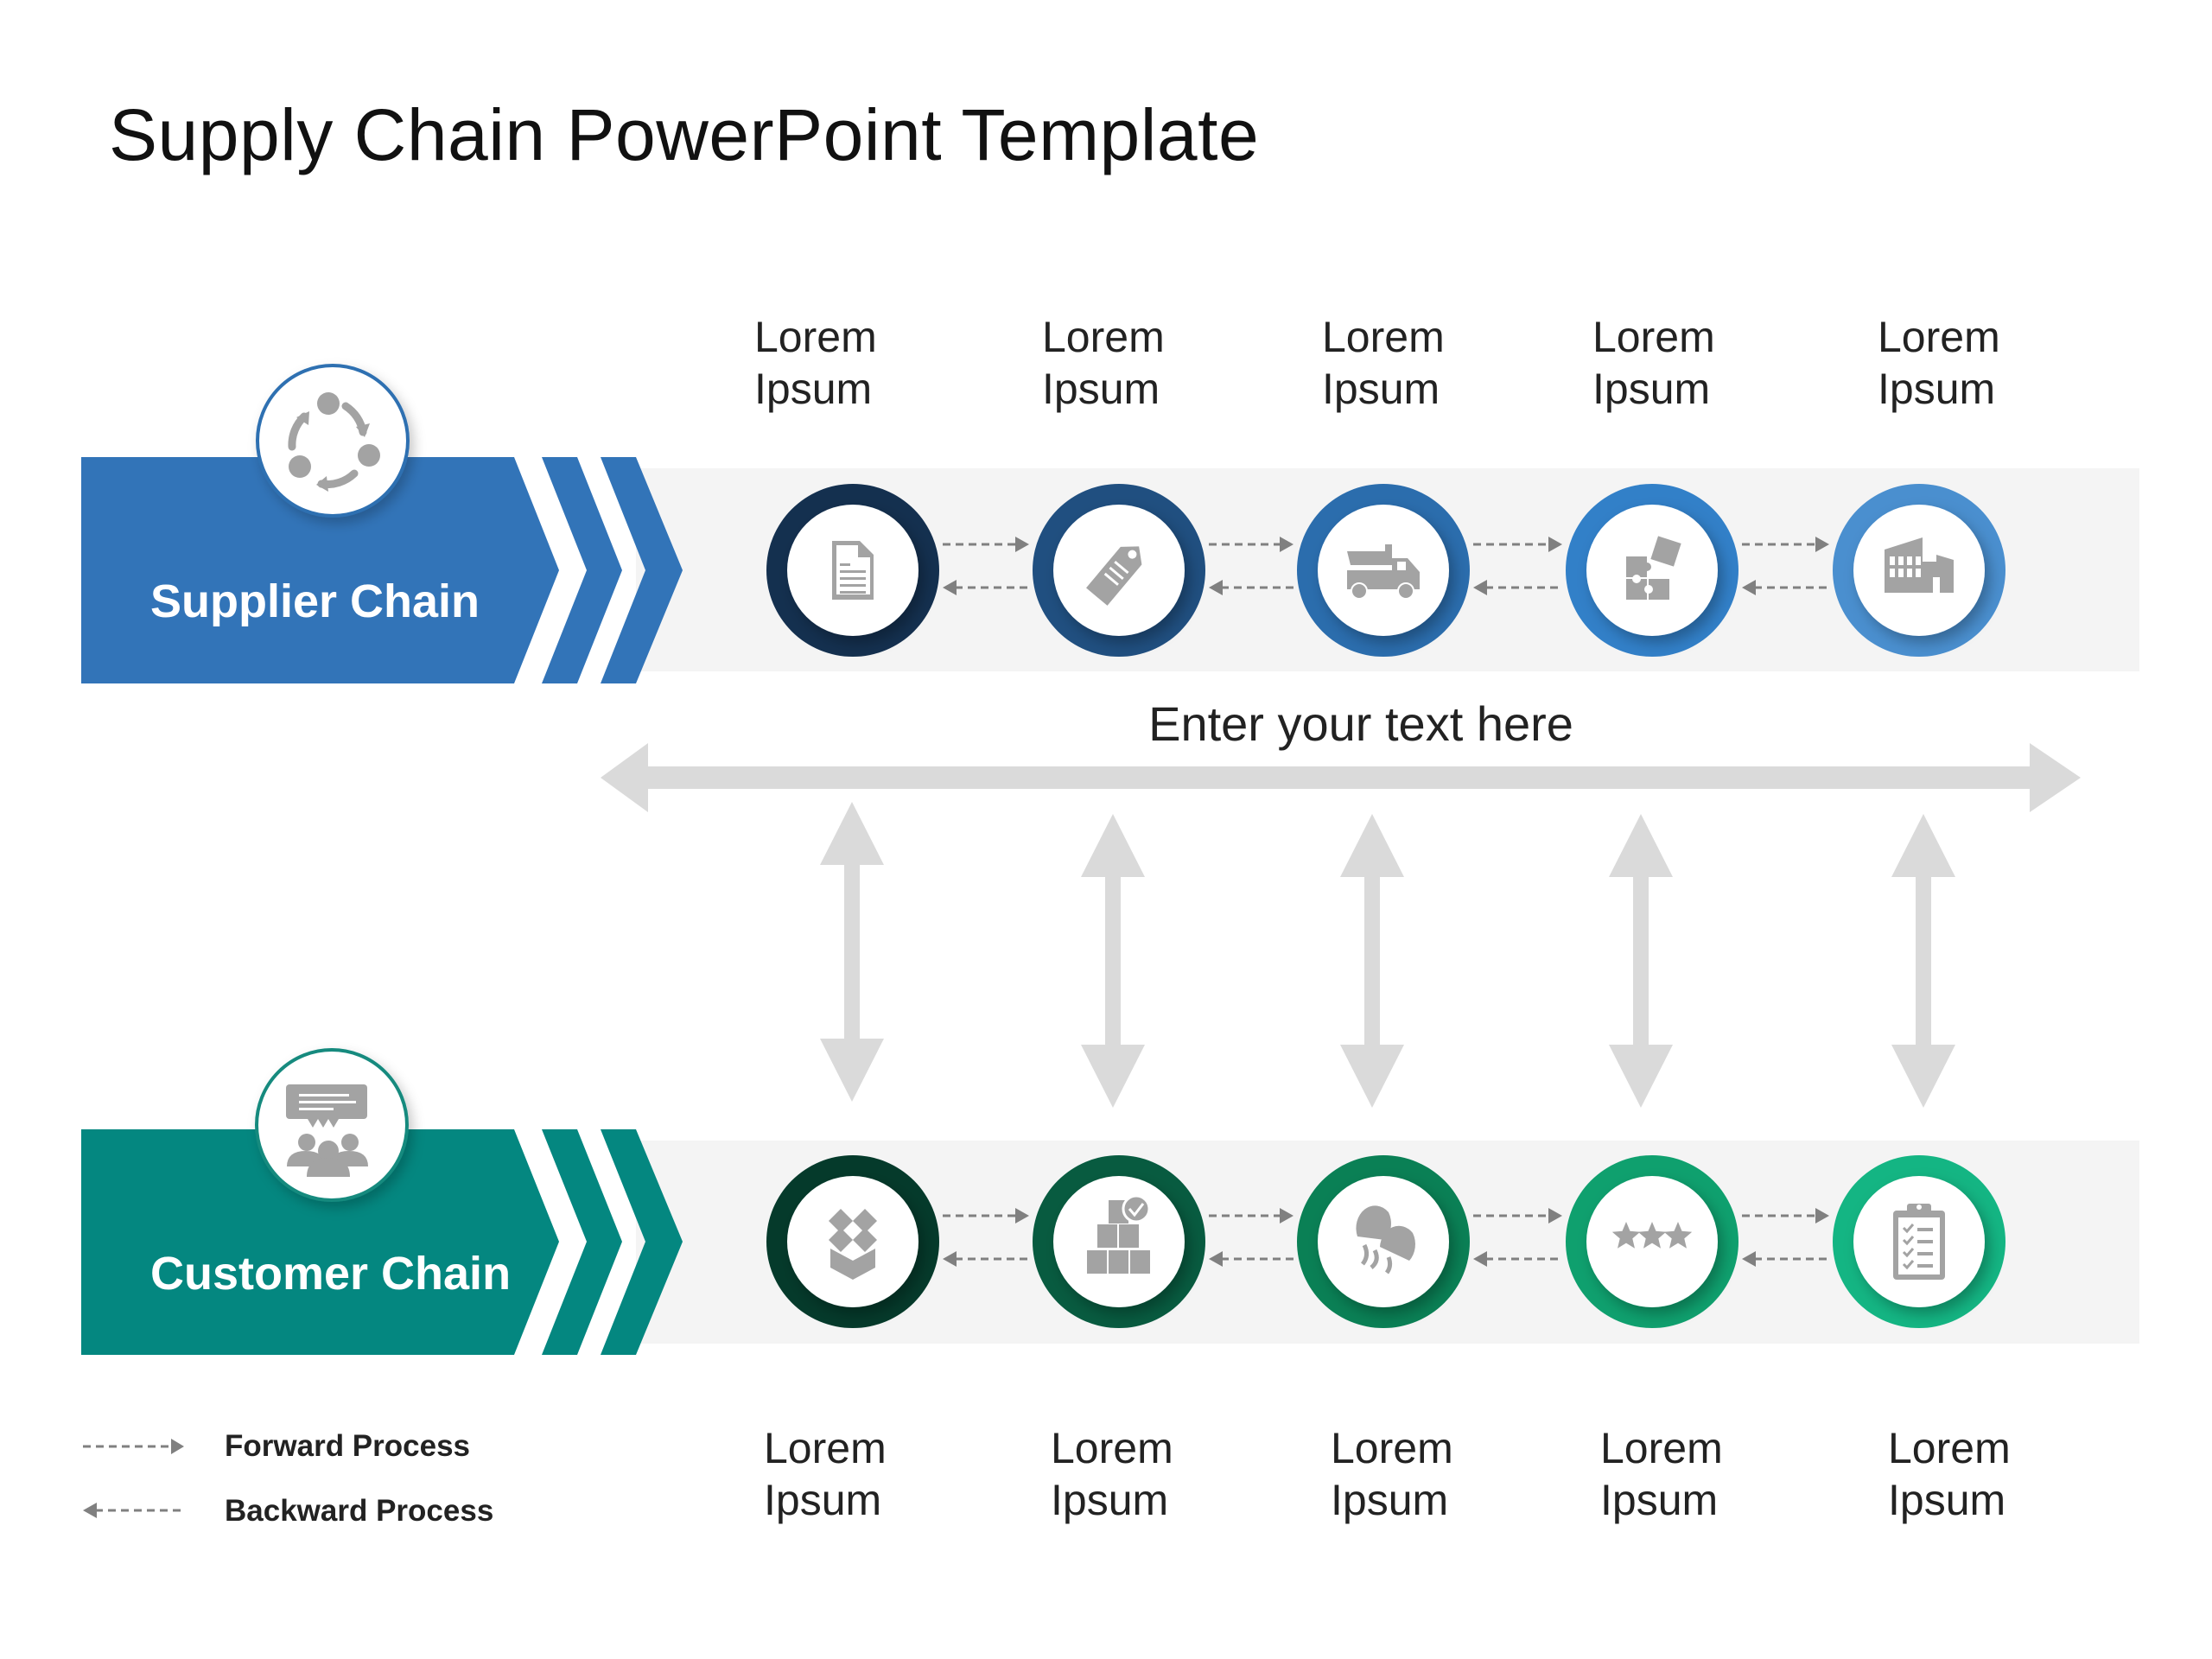 Image resolution: width=2212 pixels, height=1659 pixels. What do you see at coordinates (90, 1510) in the screenshot?
I see `backward-legend-arrowhead` at bounding box center [90, 1510].